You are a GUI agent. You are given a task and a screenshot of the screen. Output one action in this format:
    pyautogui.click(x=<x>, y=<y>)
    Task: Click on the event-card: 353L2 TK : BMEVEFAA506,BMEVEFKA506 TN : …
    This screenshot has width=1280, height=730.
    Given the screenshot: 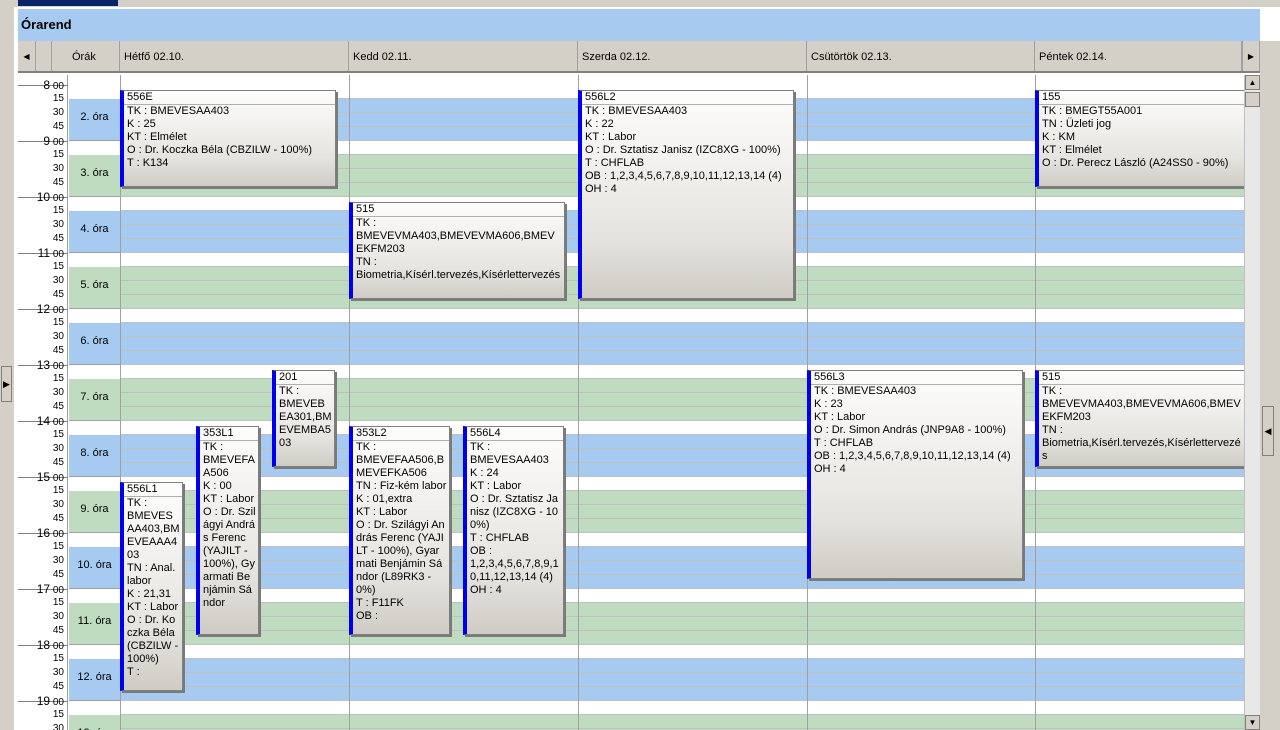 What is the action you would take?
    pyautogui.click(x=399, y=530)
    